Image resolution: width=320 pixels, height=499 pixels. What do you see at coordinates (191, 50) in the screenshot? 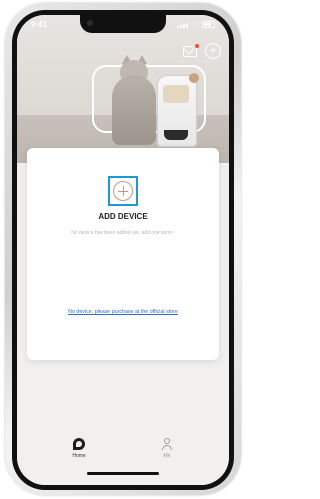
I see `mail-icon` at bounding box center [191, 50].